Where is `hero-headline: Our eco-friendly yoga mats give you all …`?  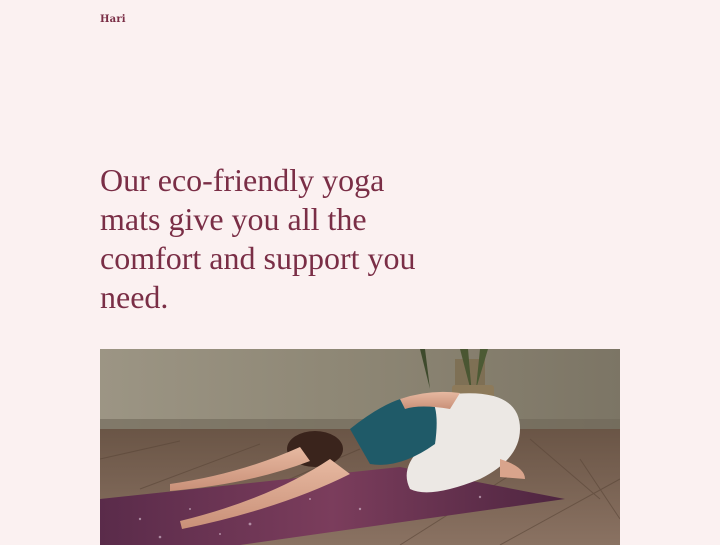 hero-headline: Our eco-friendly yoga mats give you all … is located at coordinates (258, 238).